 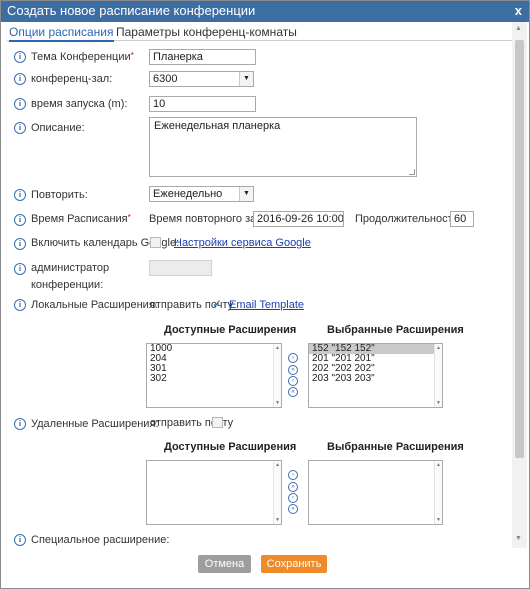 I want to click on local-extensions-label: Локальные Расширения:, so click(x=94, y=305).